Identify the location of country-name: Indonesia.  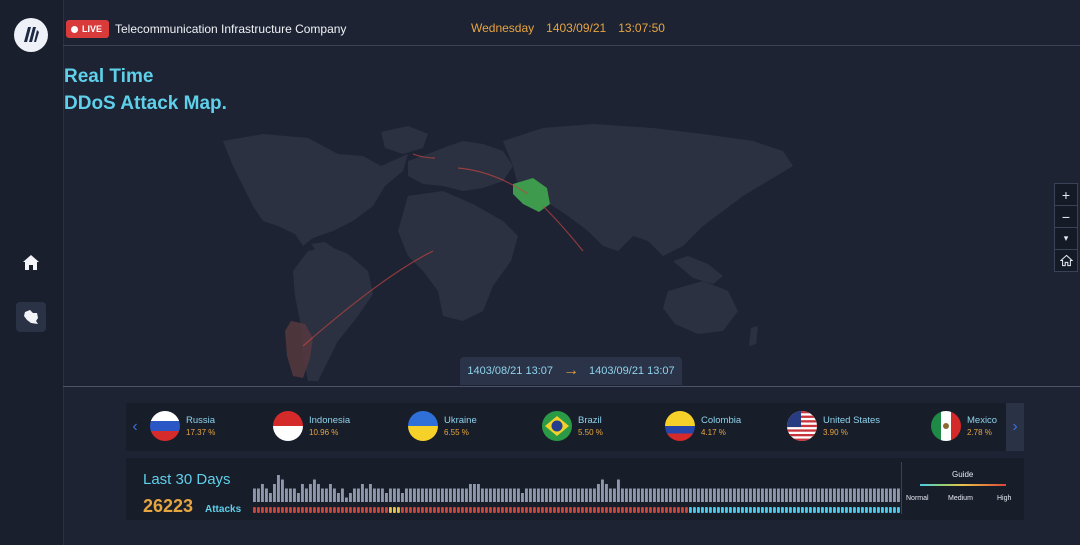
(330, 420).